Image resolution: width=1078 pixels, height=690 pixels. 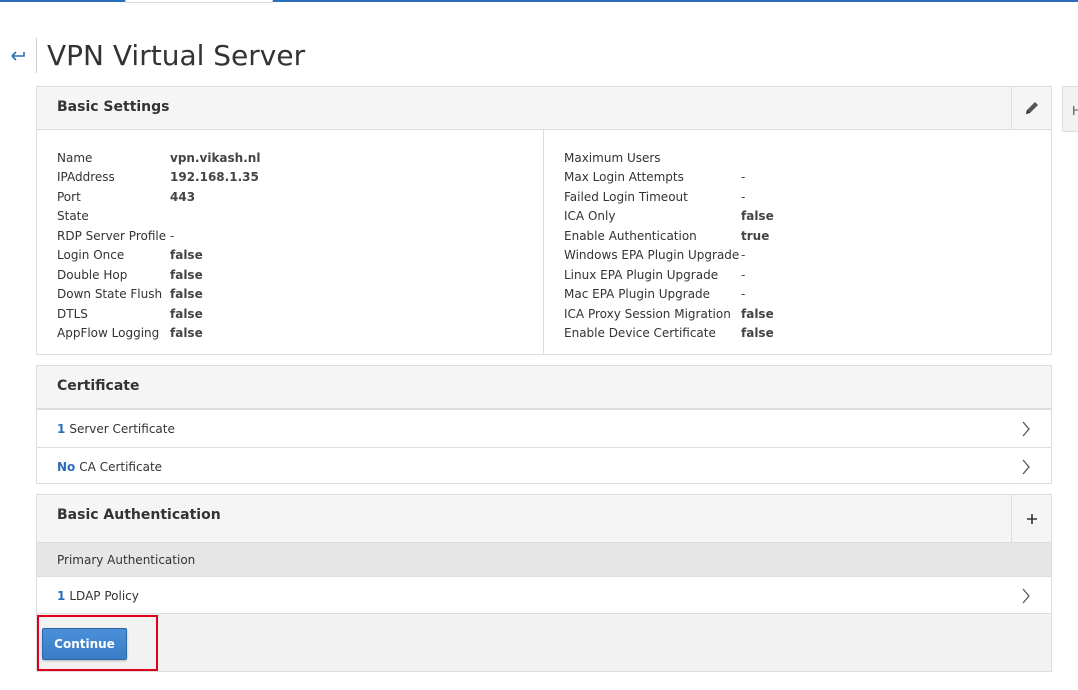 I want to click on setting-value: 443, so click(x=183, y=196).